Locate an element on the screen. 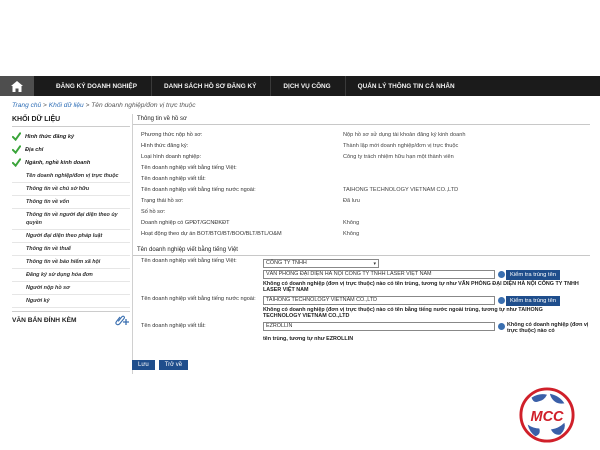  attachments-label: VĂN BẢN ĐÍNH KÈM is located at coordinates (44, 320).